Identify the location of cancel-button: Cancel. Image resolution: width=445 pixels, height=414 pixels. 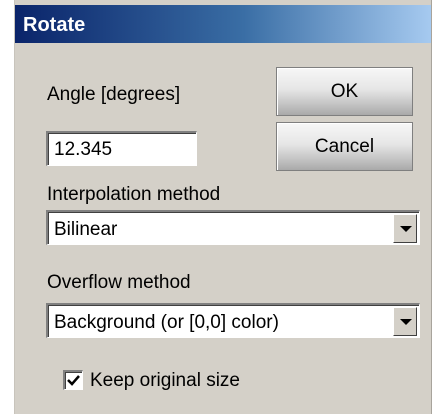
(344, 146).